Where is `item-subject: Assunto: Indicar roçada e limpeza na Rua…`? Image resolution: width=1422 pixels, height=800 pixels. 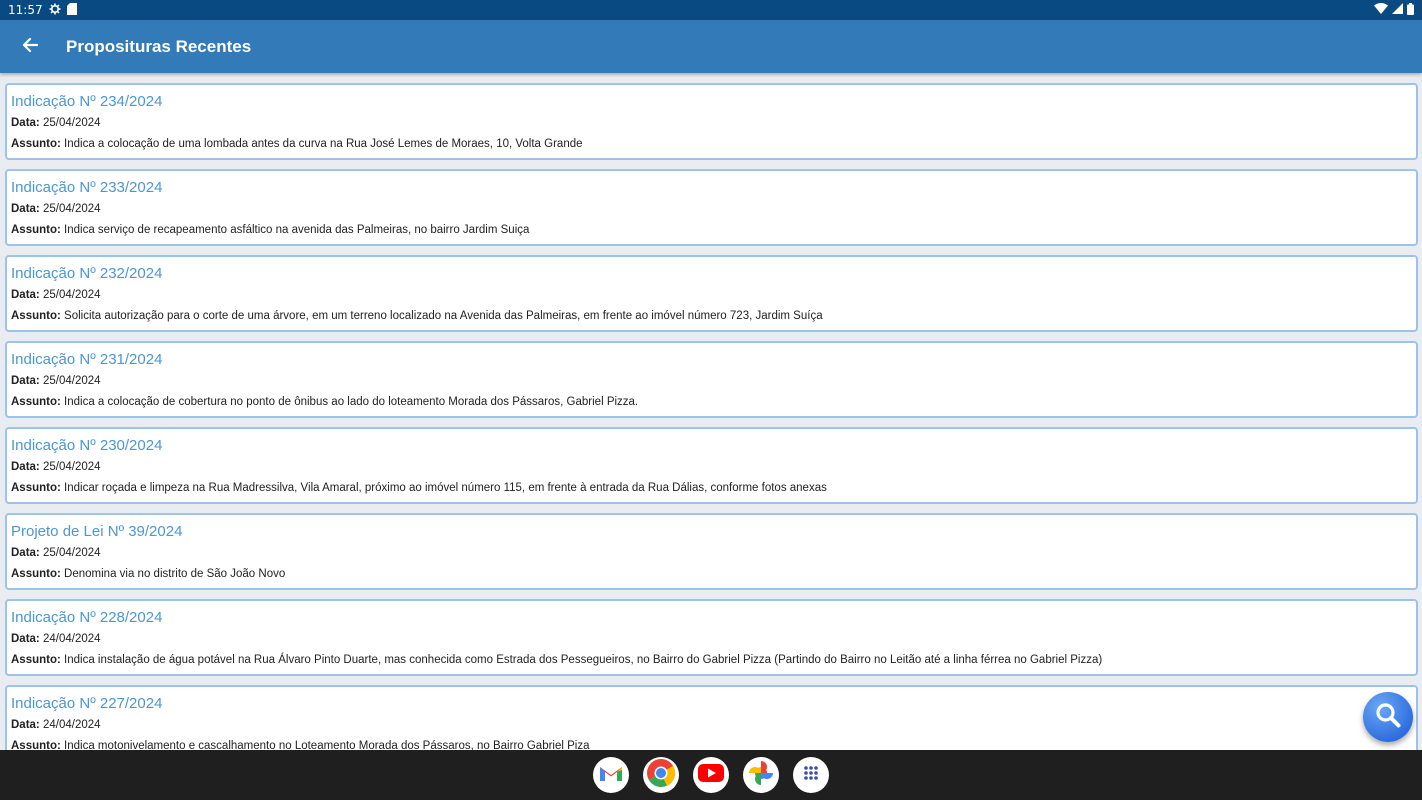
item-subject: Assunto: Indicar roçada e limpeza na Rua… is located at coordinates (711, 488).